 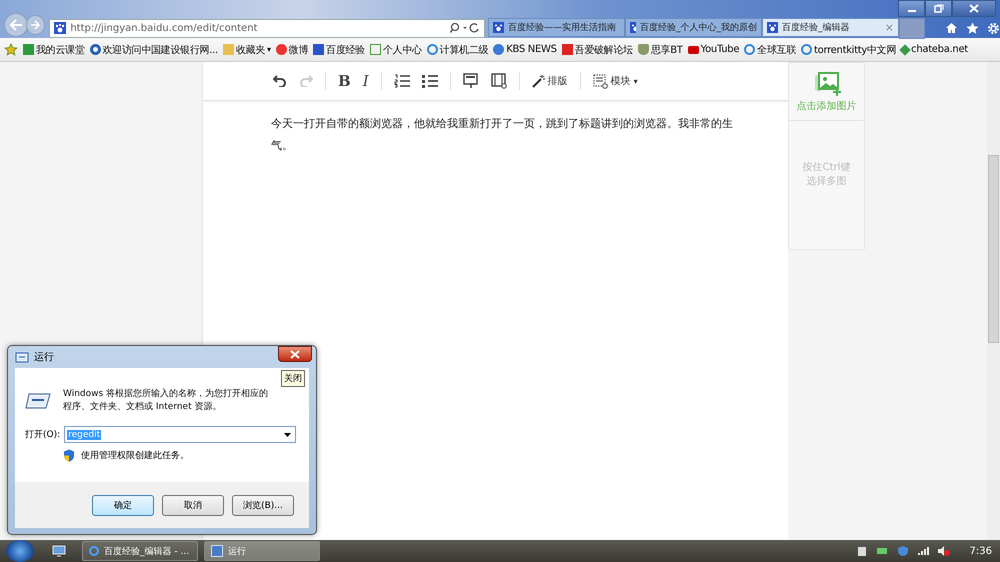 What do you see at coordinates (465, 28) in the screenshot?
I see `search-icon` at bounding box center [465, 28].